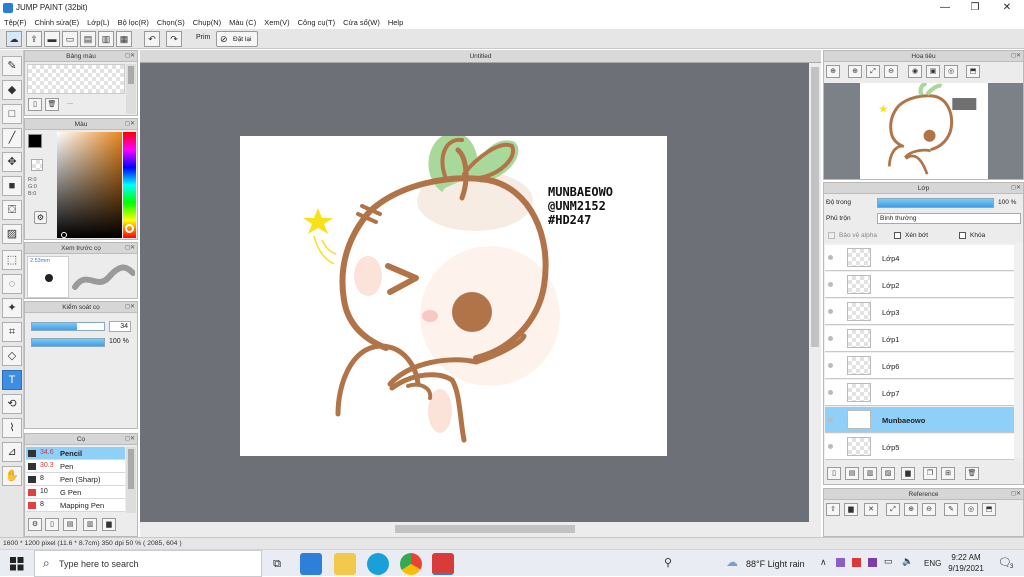 The width and height of the screenshot is (1024, 577). I want to click on delete-layer-icon: 🗑, so click(972, 473).